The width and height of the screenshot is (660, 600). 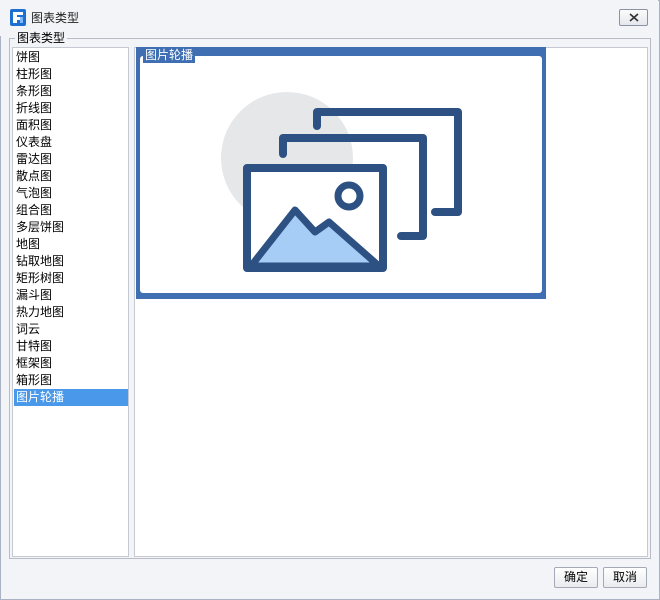 What do you see at coordinates (71, 210) in the screenshot?
I see `chart-type-item: 组合图` at bounding box center [71, 210].